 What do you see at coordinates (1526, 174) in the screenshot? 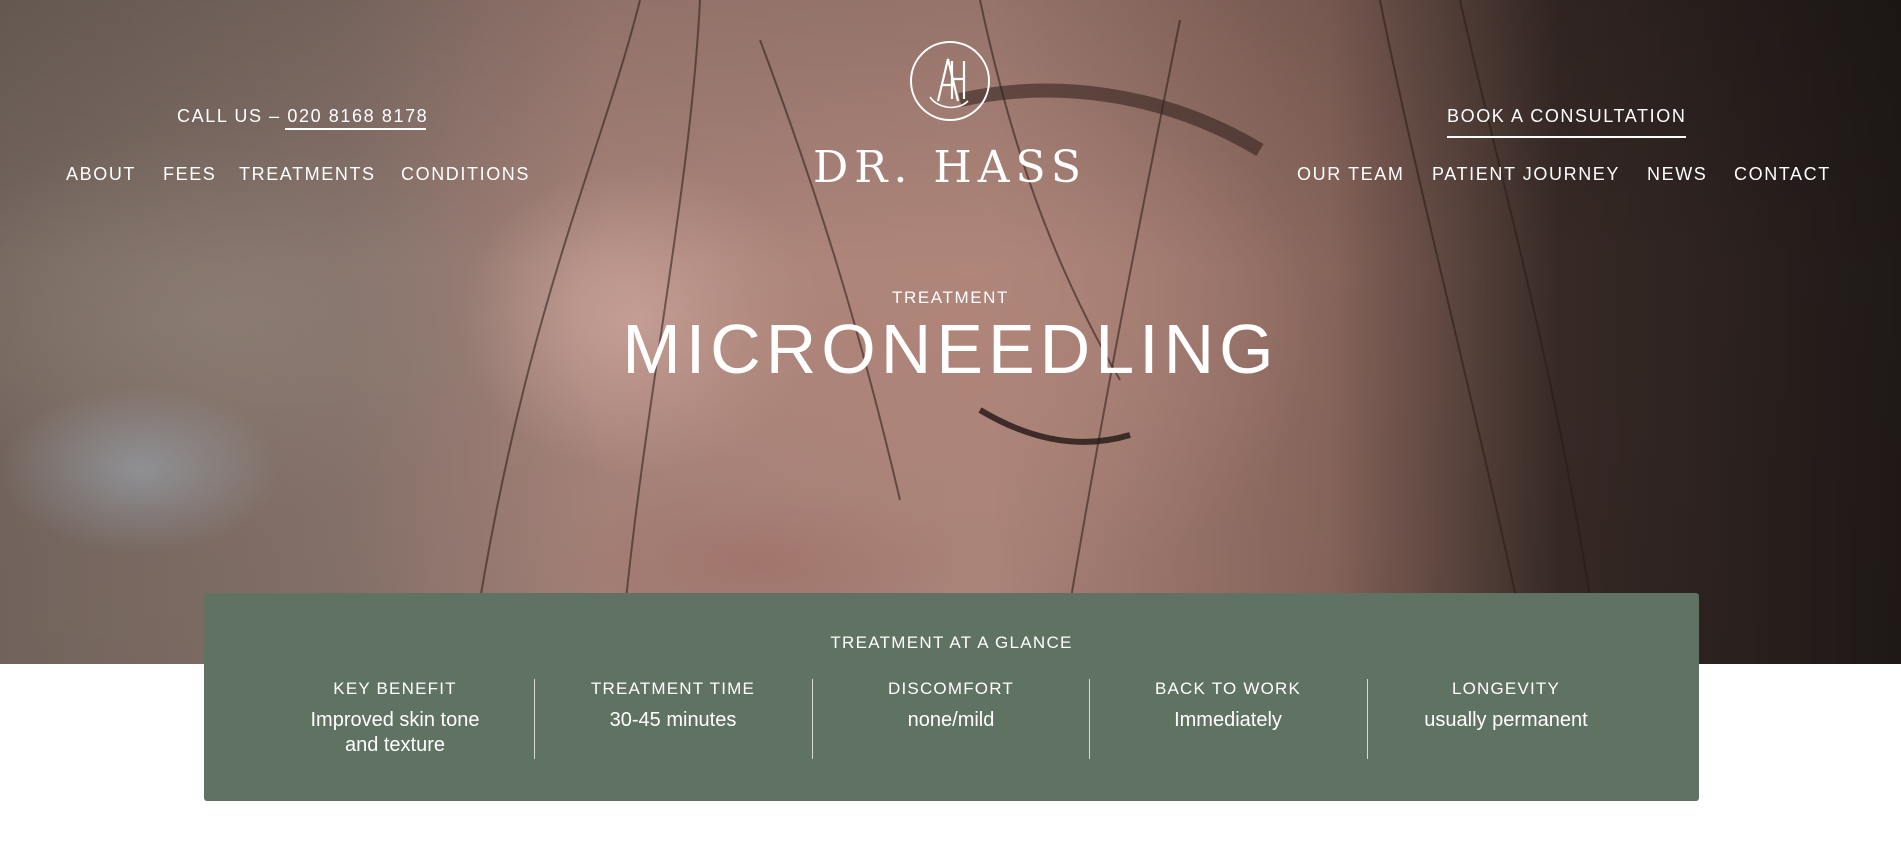
I see `nav-item-patient-journey: PATIENT JOURNEY` at bounding box center [1526, 174].